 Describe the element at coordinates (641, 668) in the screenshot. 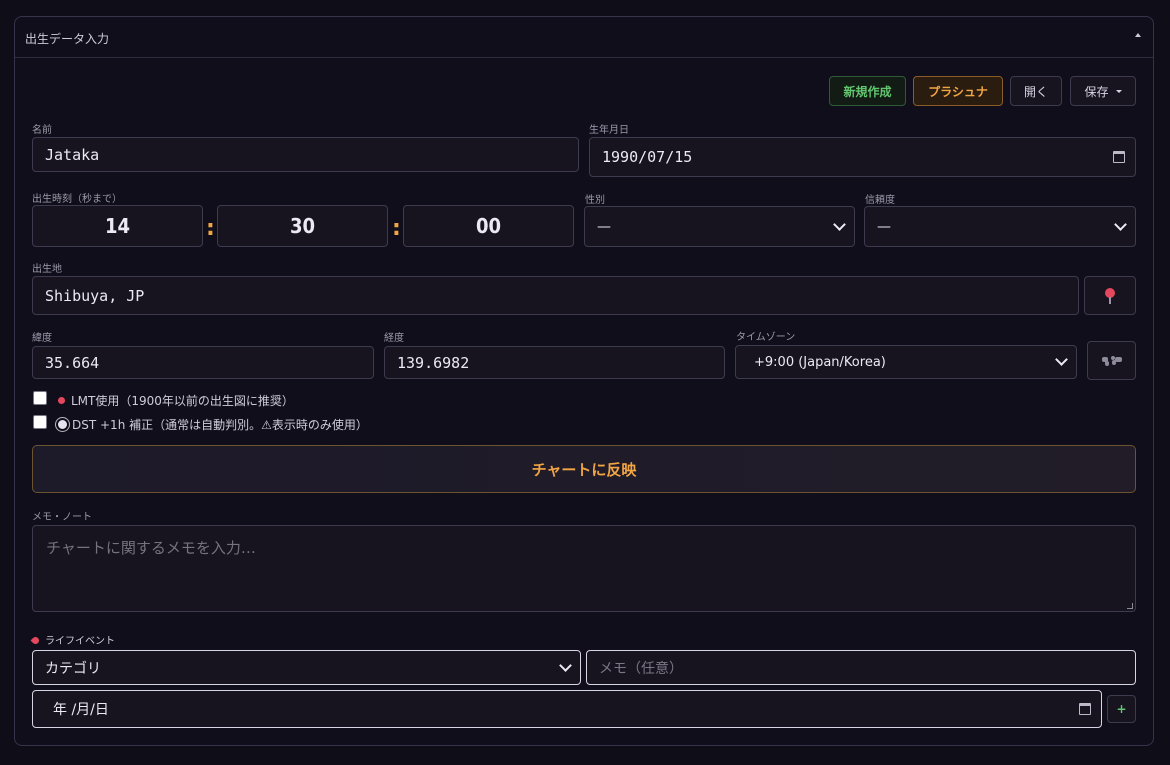

I see `event-note-placeholder: メモ（任意）` at that location.